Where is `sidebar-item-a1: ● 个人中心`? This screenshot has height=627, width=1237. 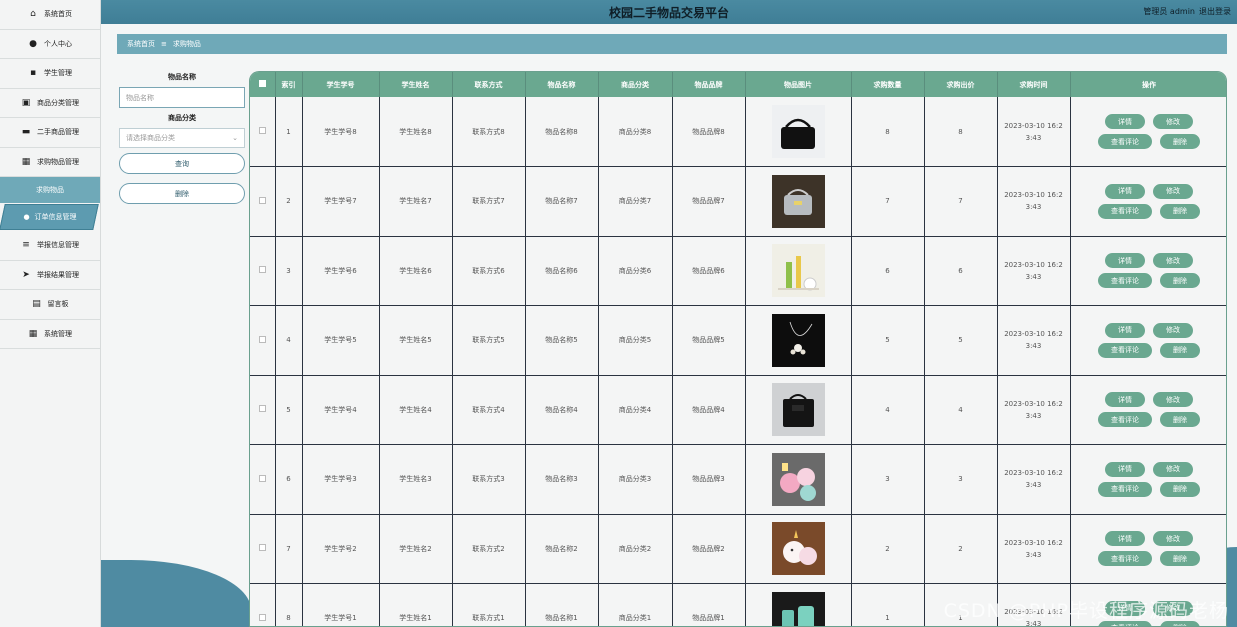 sidebar-item-a1: ● 个人中心 is located at coordinates (50, 44).